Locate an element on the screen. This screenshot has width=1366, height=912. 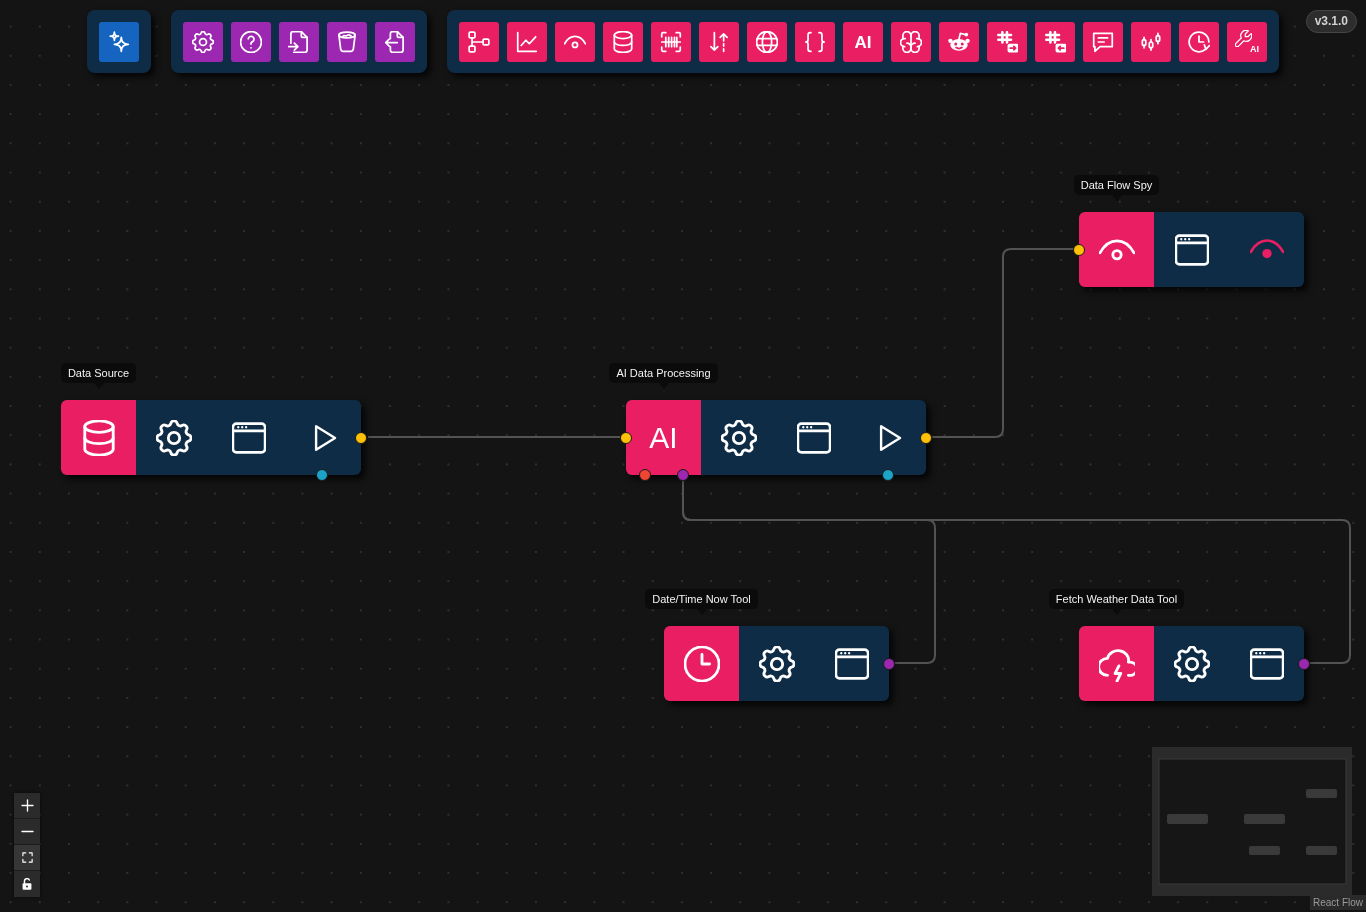
chat-bubble-icon is located at coordinates (1103, 42).